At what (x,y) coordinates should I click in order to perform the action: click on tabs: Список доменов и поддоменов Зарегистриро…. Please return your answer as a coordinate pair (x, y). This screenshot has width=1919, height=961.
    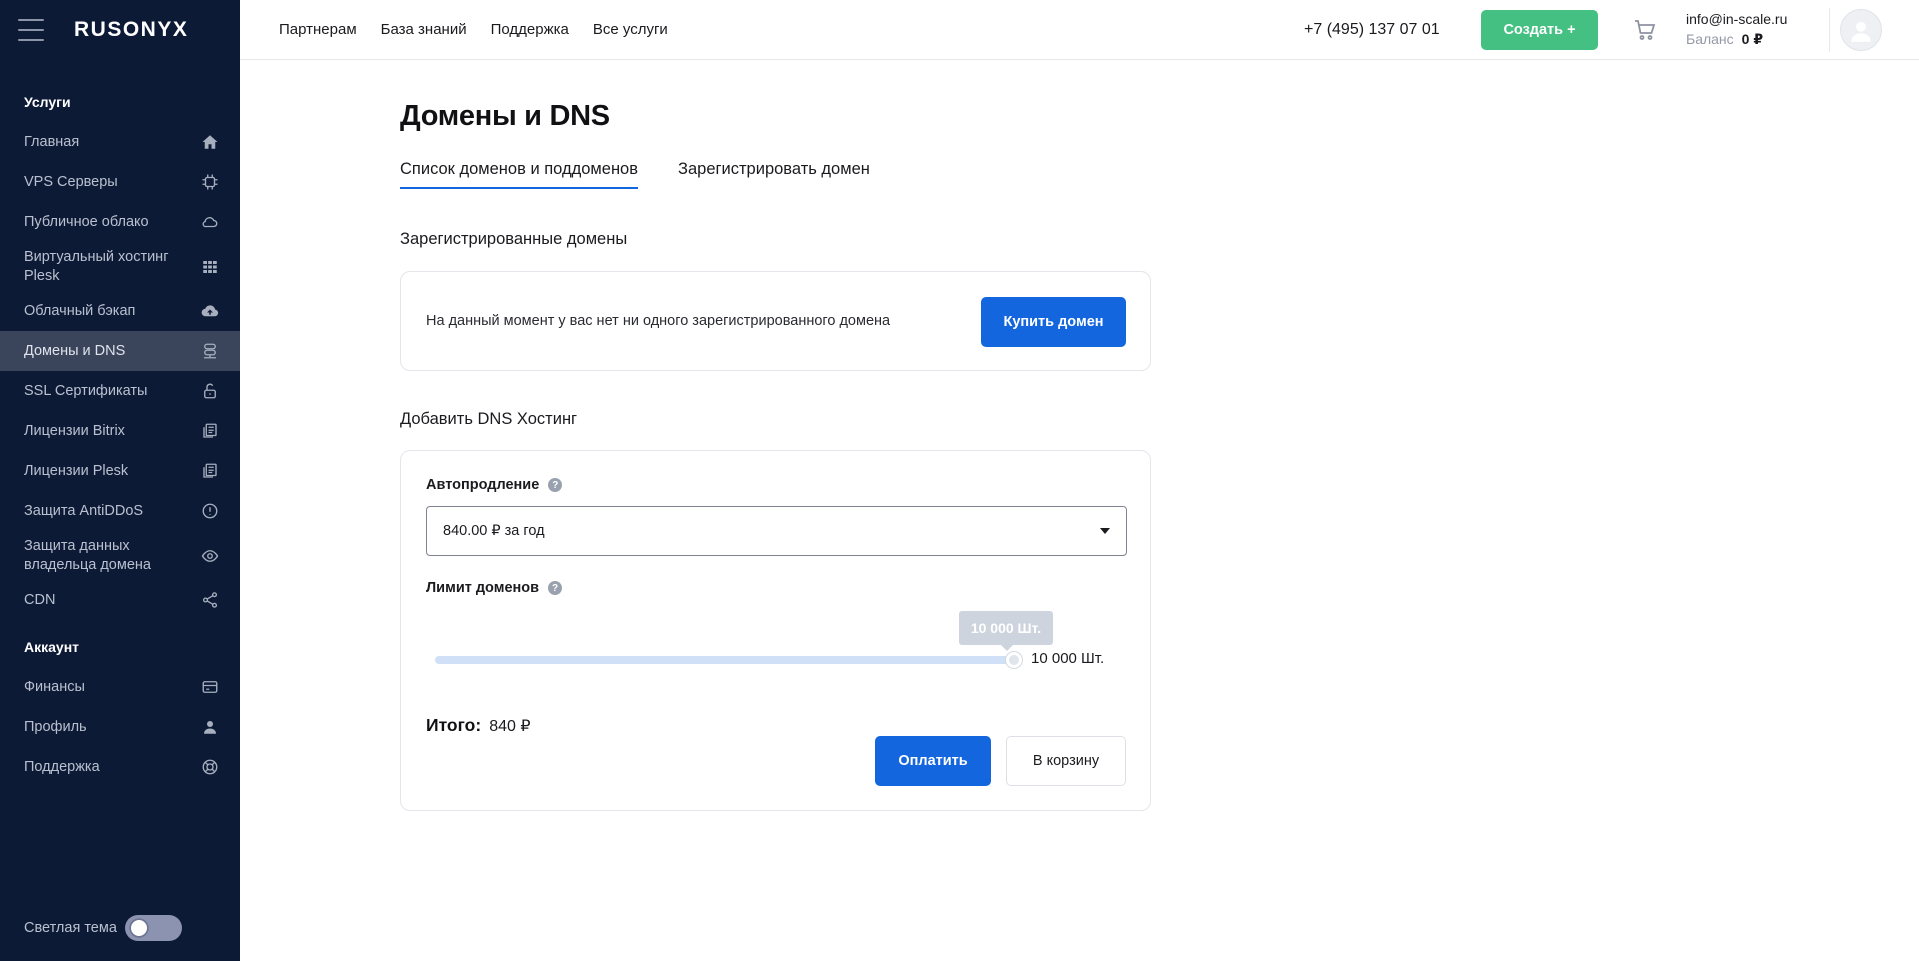
    Looking at the image, I should click on (635, 174).